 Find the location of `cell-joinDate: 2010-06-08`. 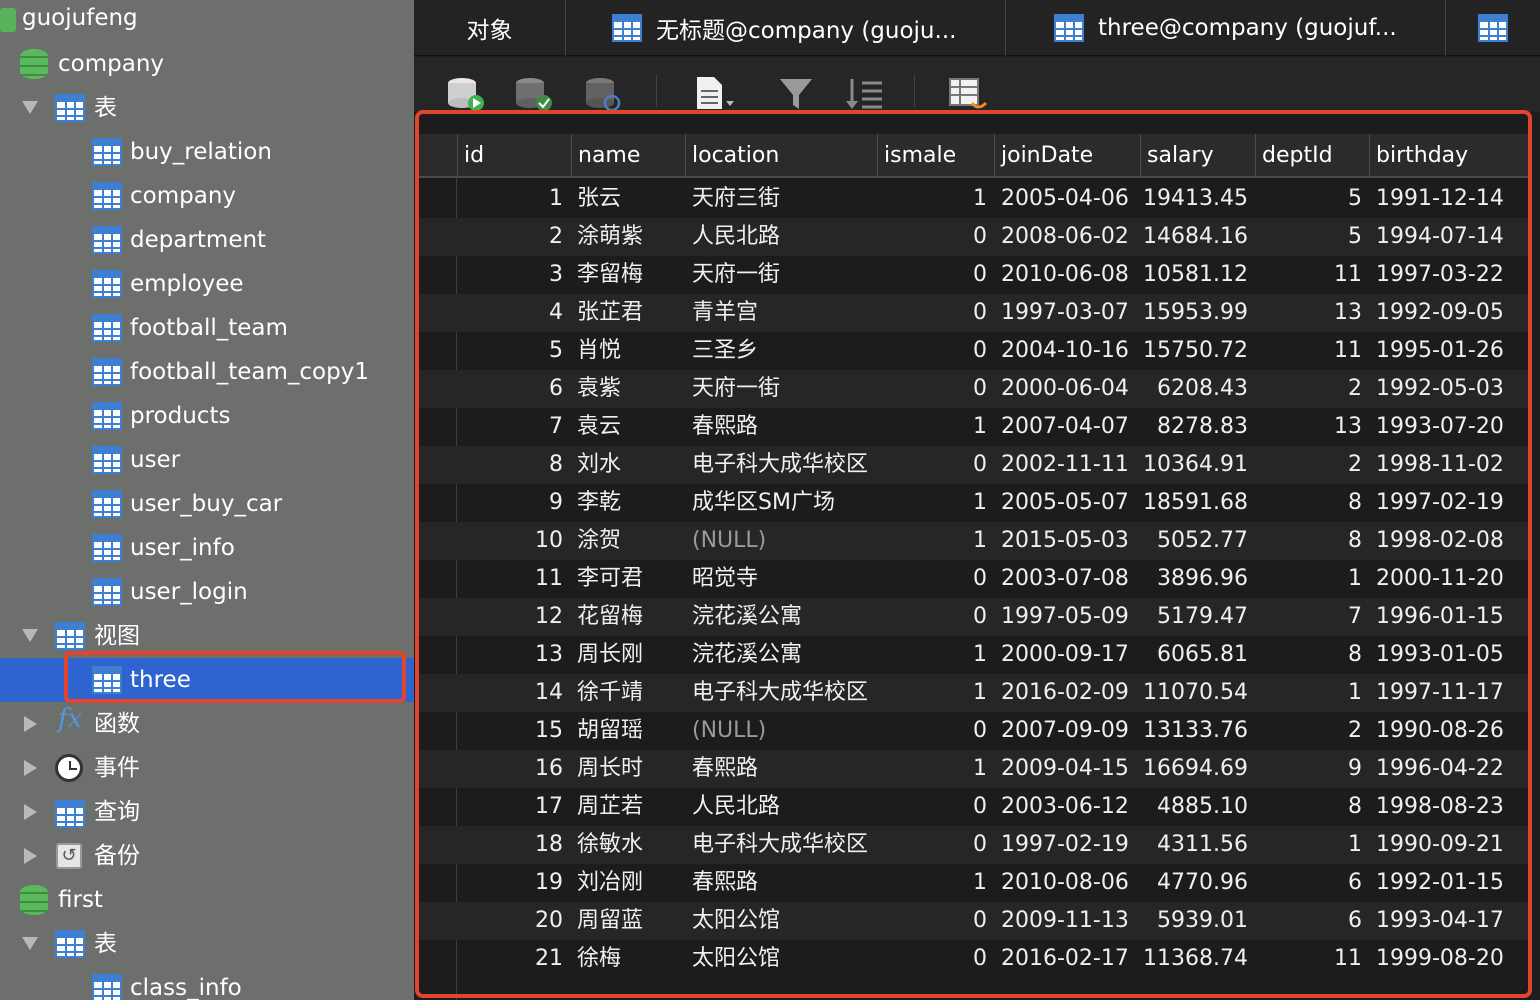

cell-joinDate: 2010-06-08 is located at coordinates (1071, 275).